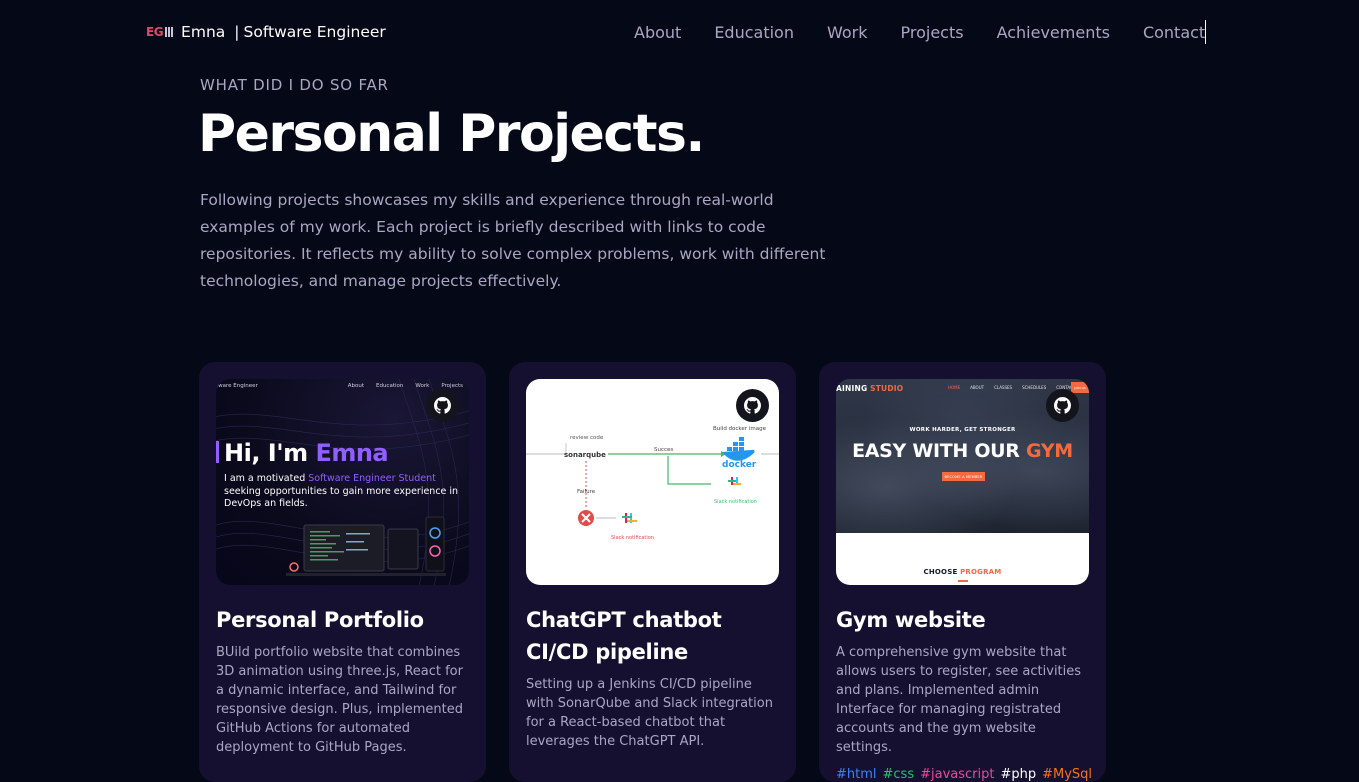 This screenshot has height=782, width=1359. Describe the element at coordinates (587, 438) in the screenshot. I see `label-review-code: review code` at that location.